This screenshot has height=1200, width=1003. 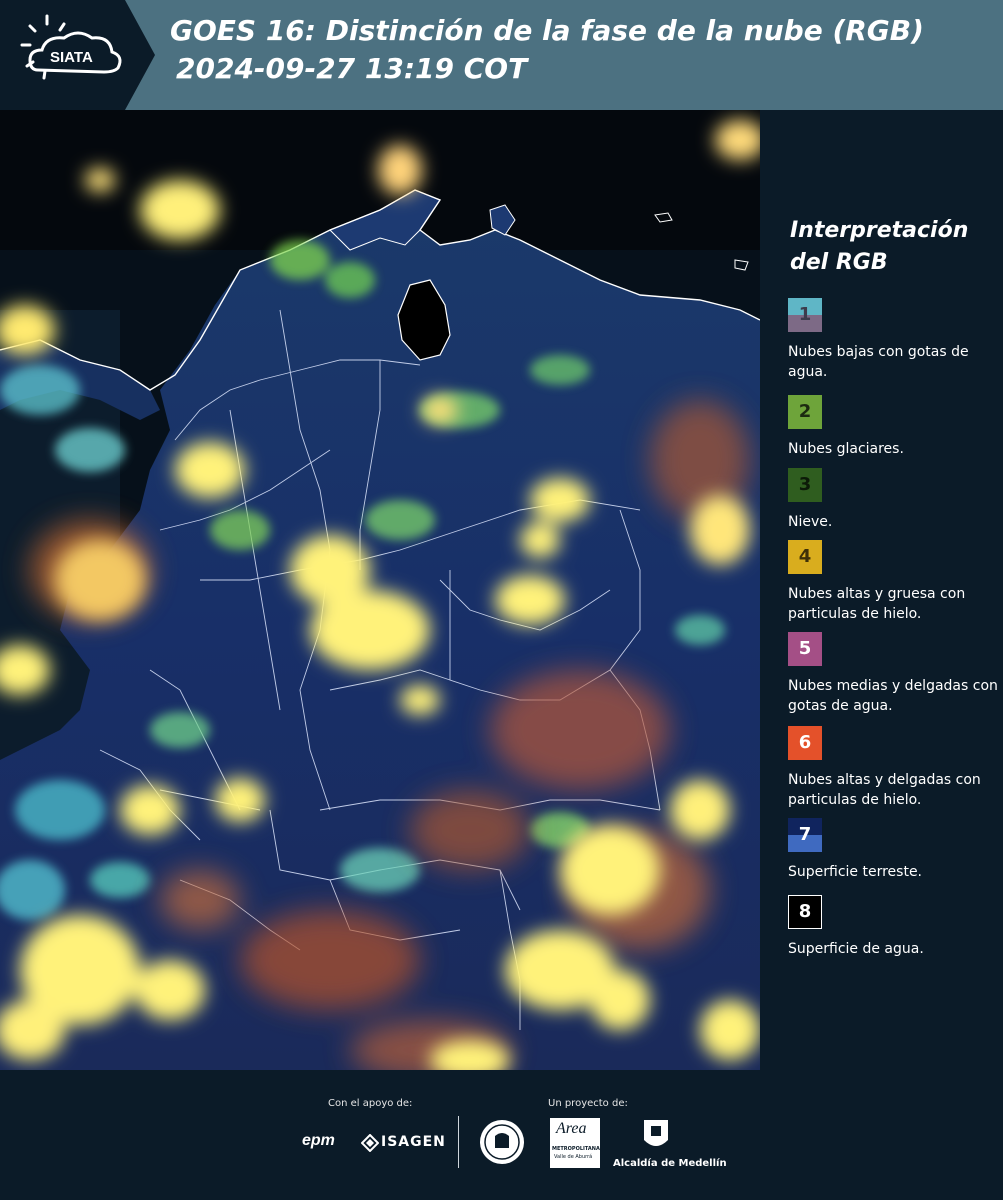 I want to click on legend-swatch-8: 8, so click(x=805, y=912).